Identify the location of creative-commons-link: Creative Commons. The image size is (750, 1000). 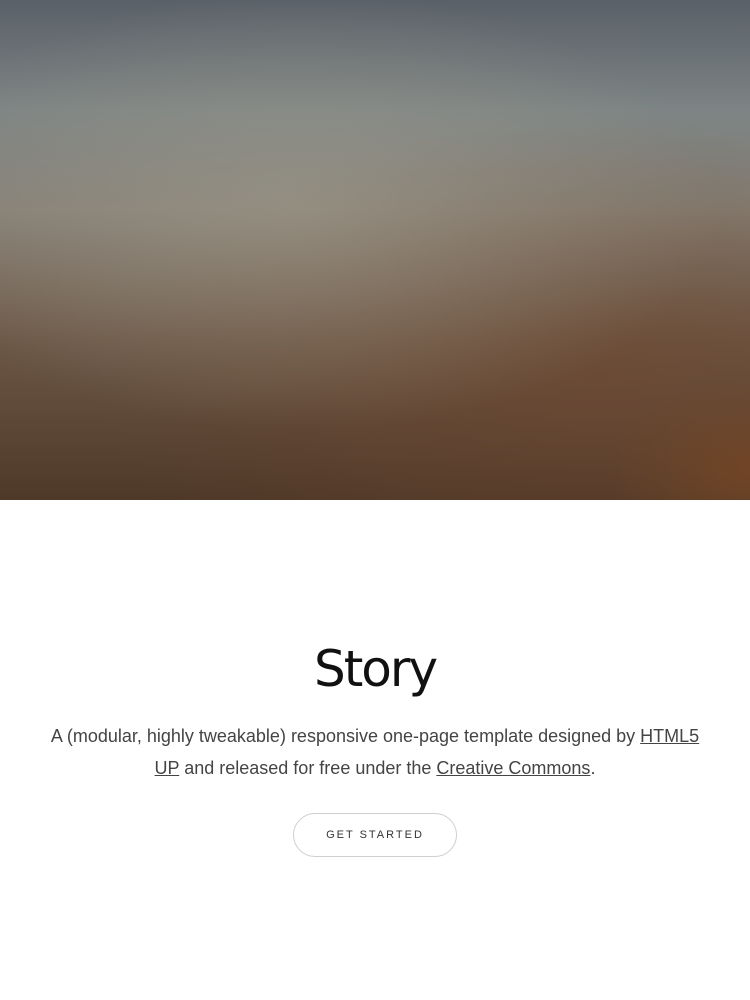
(513, 768).